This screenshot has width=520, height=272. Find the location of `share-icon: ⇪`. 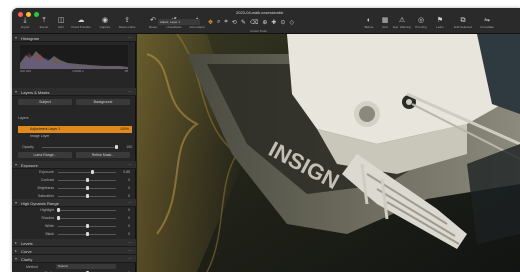

share-icon: ⇪ is located at coordinates (127, 20).